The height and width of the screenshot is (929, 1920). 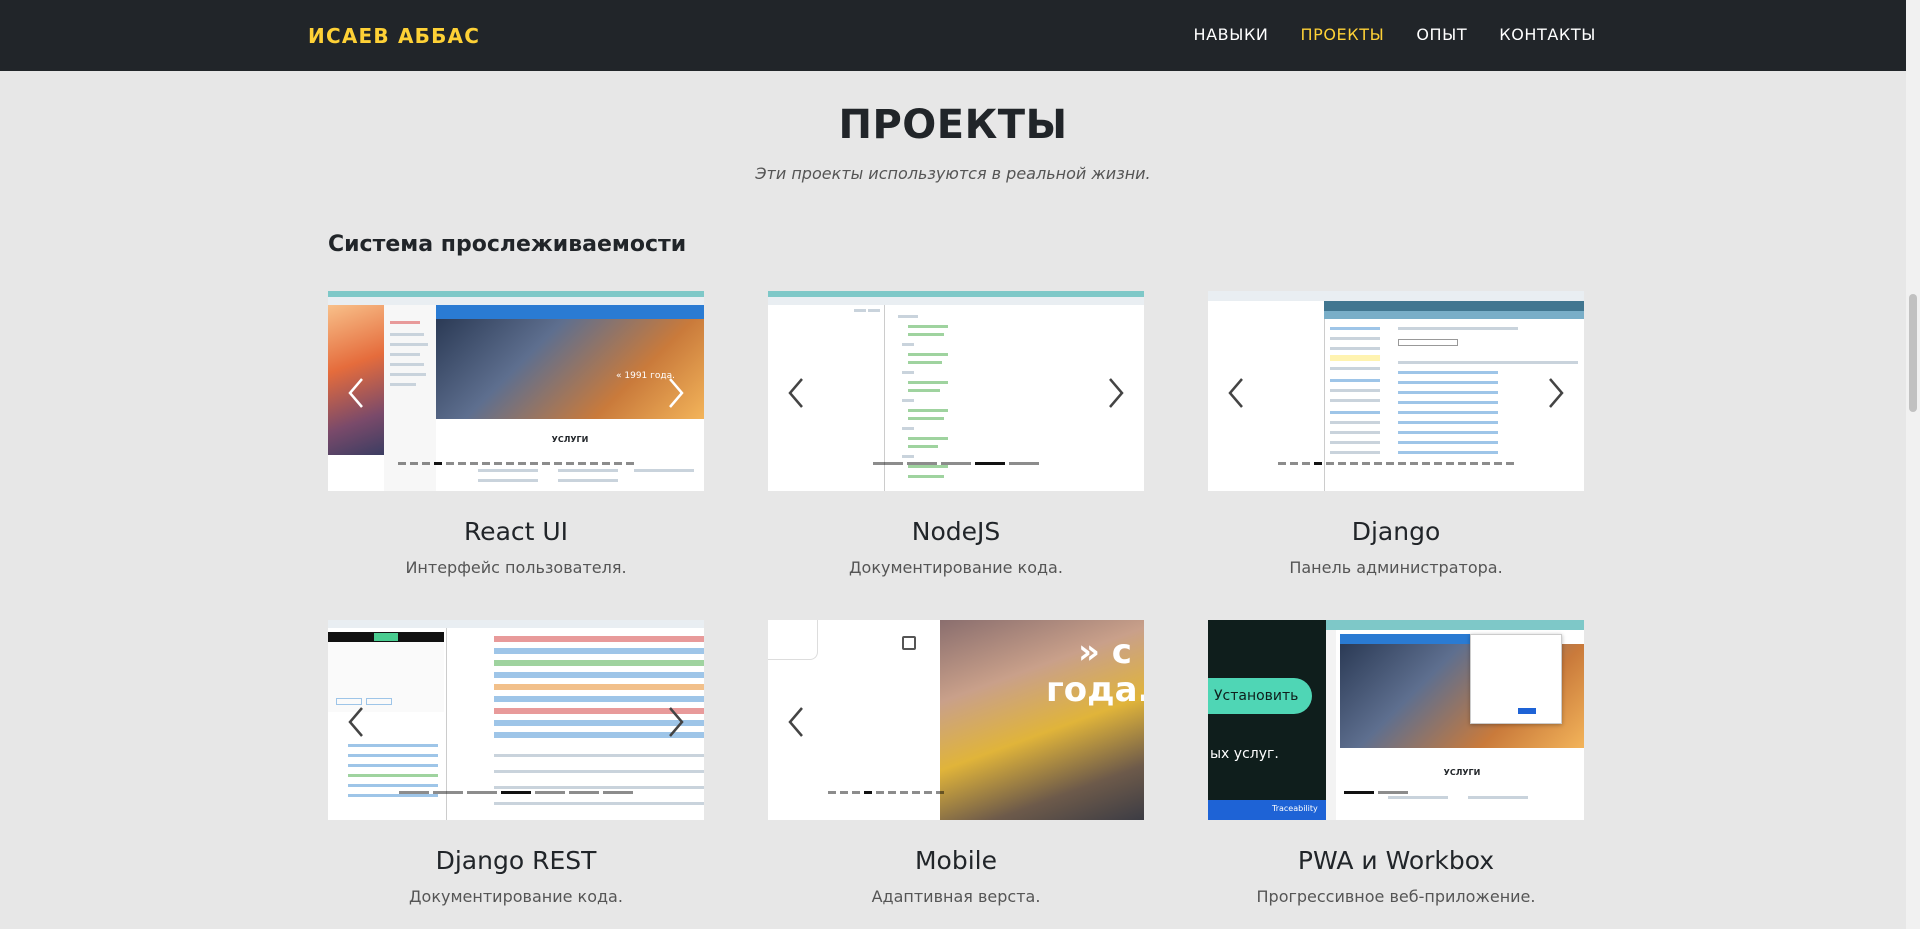 I want to click on project-title: Django, so click(x=1396, y=531).